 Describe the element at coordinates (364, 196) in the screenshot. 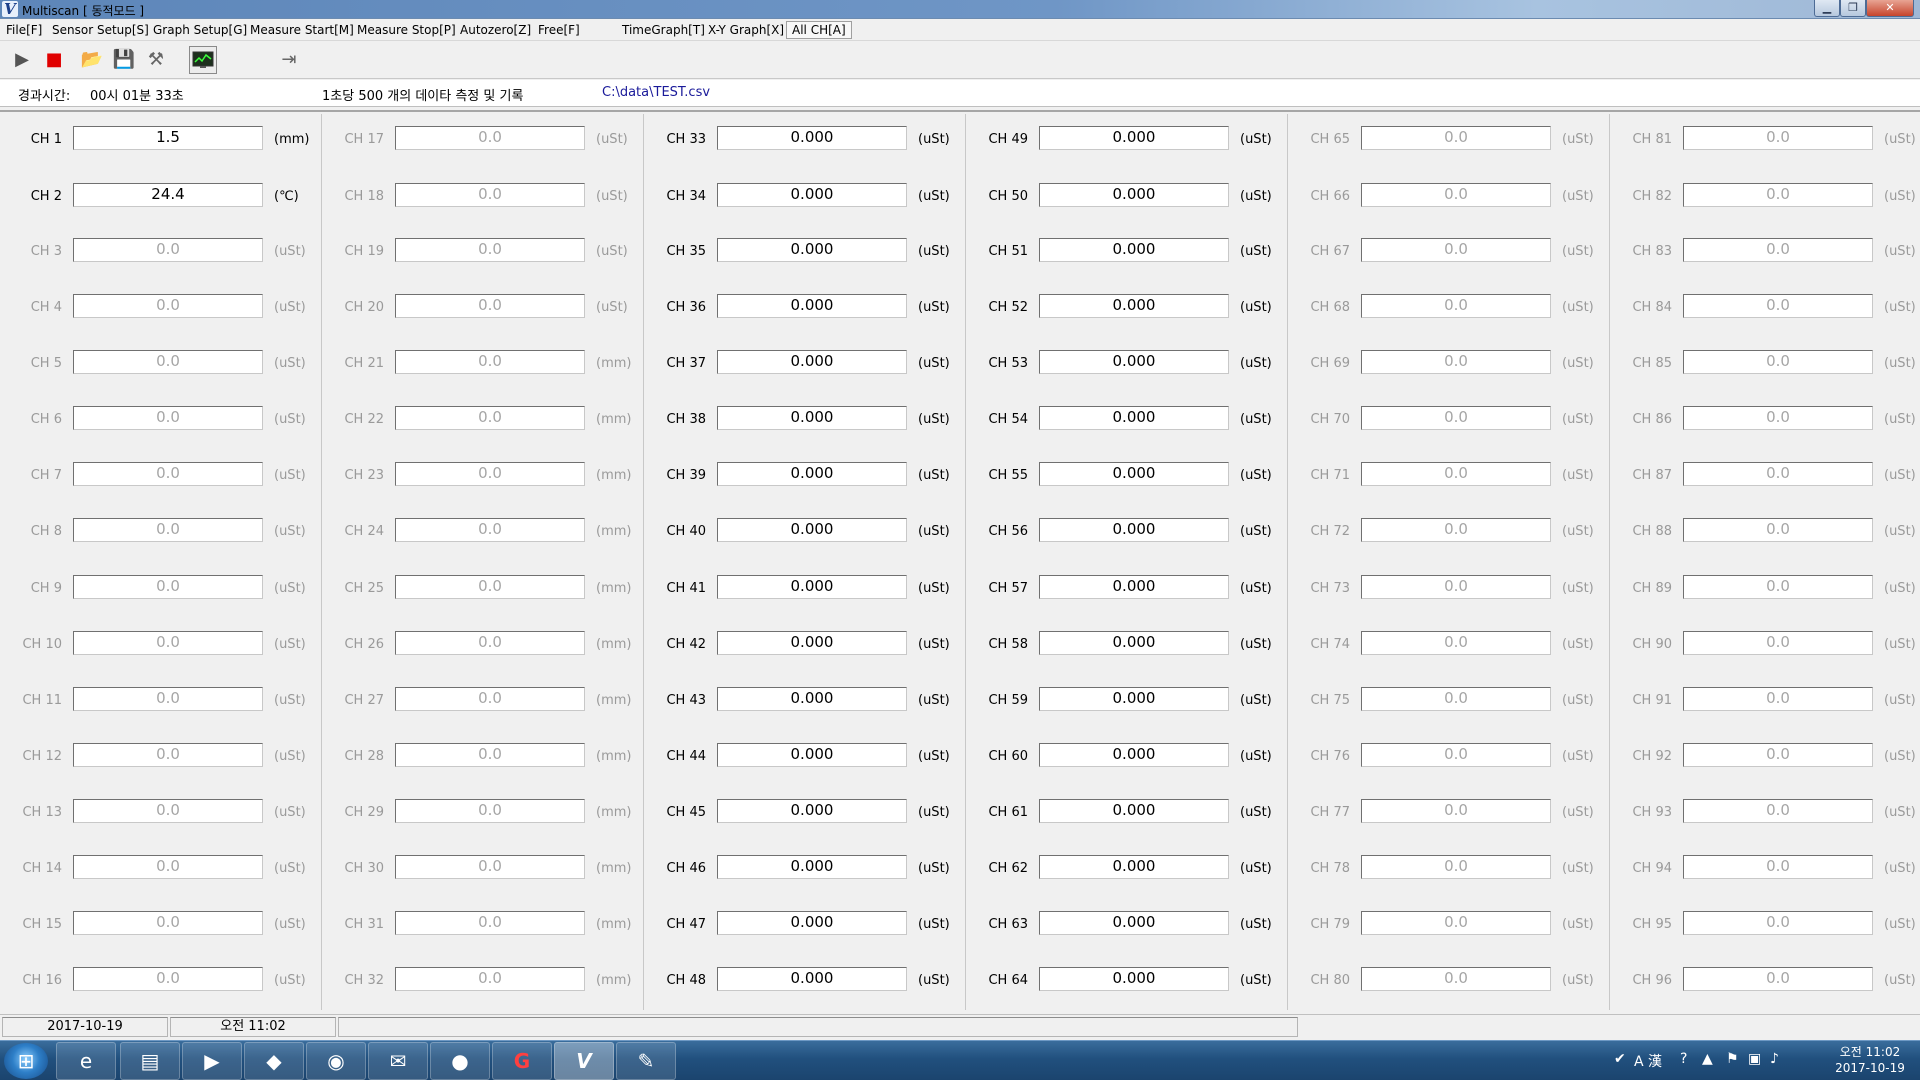

I see `channel-label: CH 18` at that location.